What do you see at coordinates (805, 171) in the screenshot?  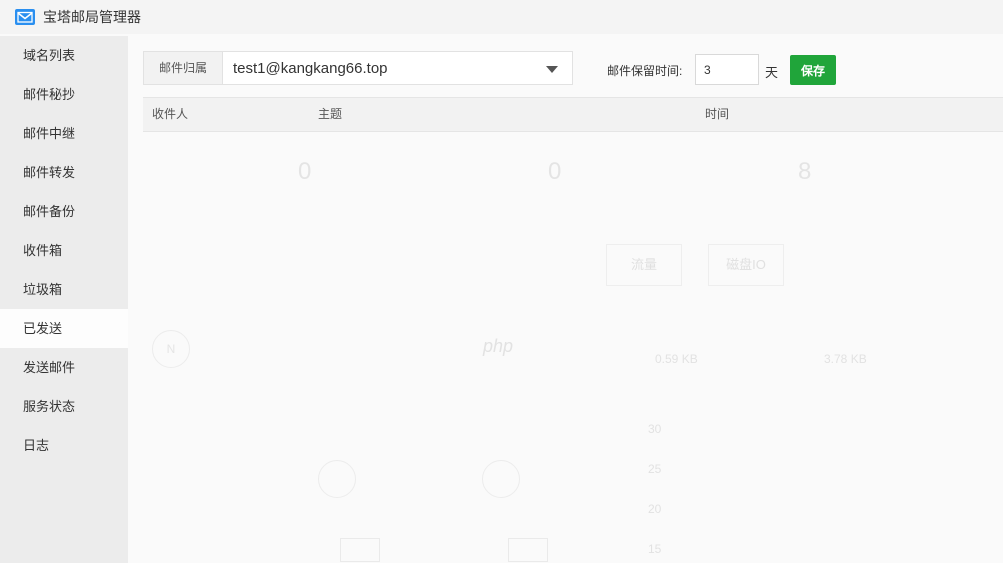 I see `bg-stat: 8` at bounding box center [805, 171].